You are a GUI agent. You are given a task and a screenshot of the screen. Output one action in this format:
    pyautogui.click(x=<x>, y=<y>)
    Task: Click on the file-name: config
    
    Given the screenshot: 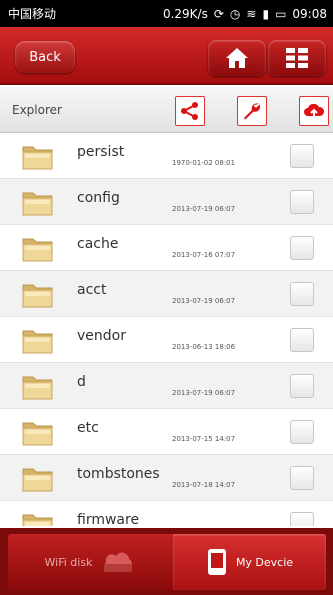 What is the action you would take?
    pyautogui.click(x=98, y=198)
    